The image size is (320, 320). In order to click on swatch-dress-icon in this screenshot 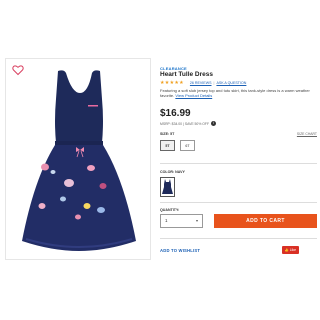, I will do `click(167, 186)`.